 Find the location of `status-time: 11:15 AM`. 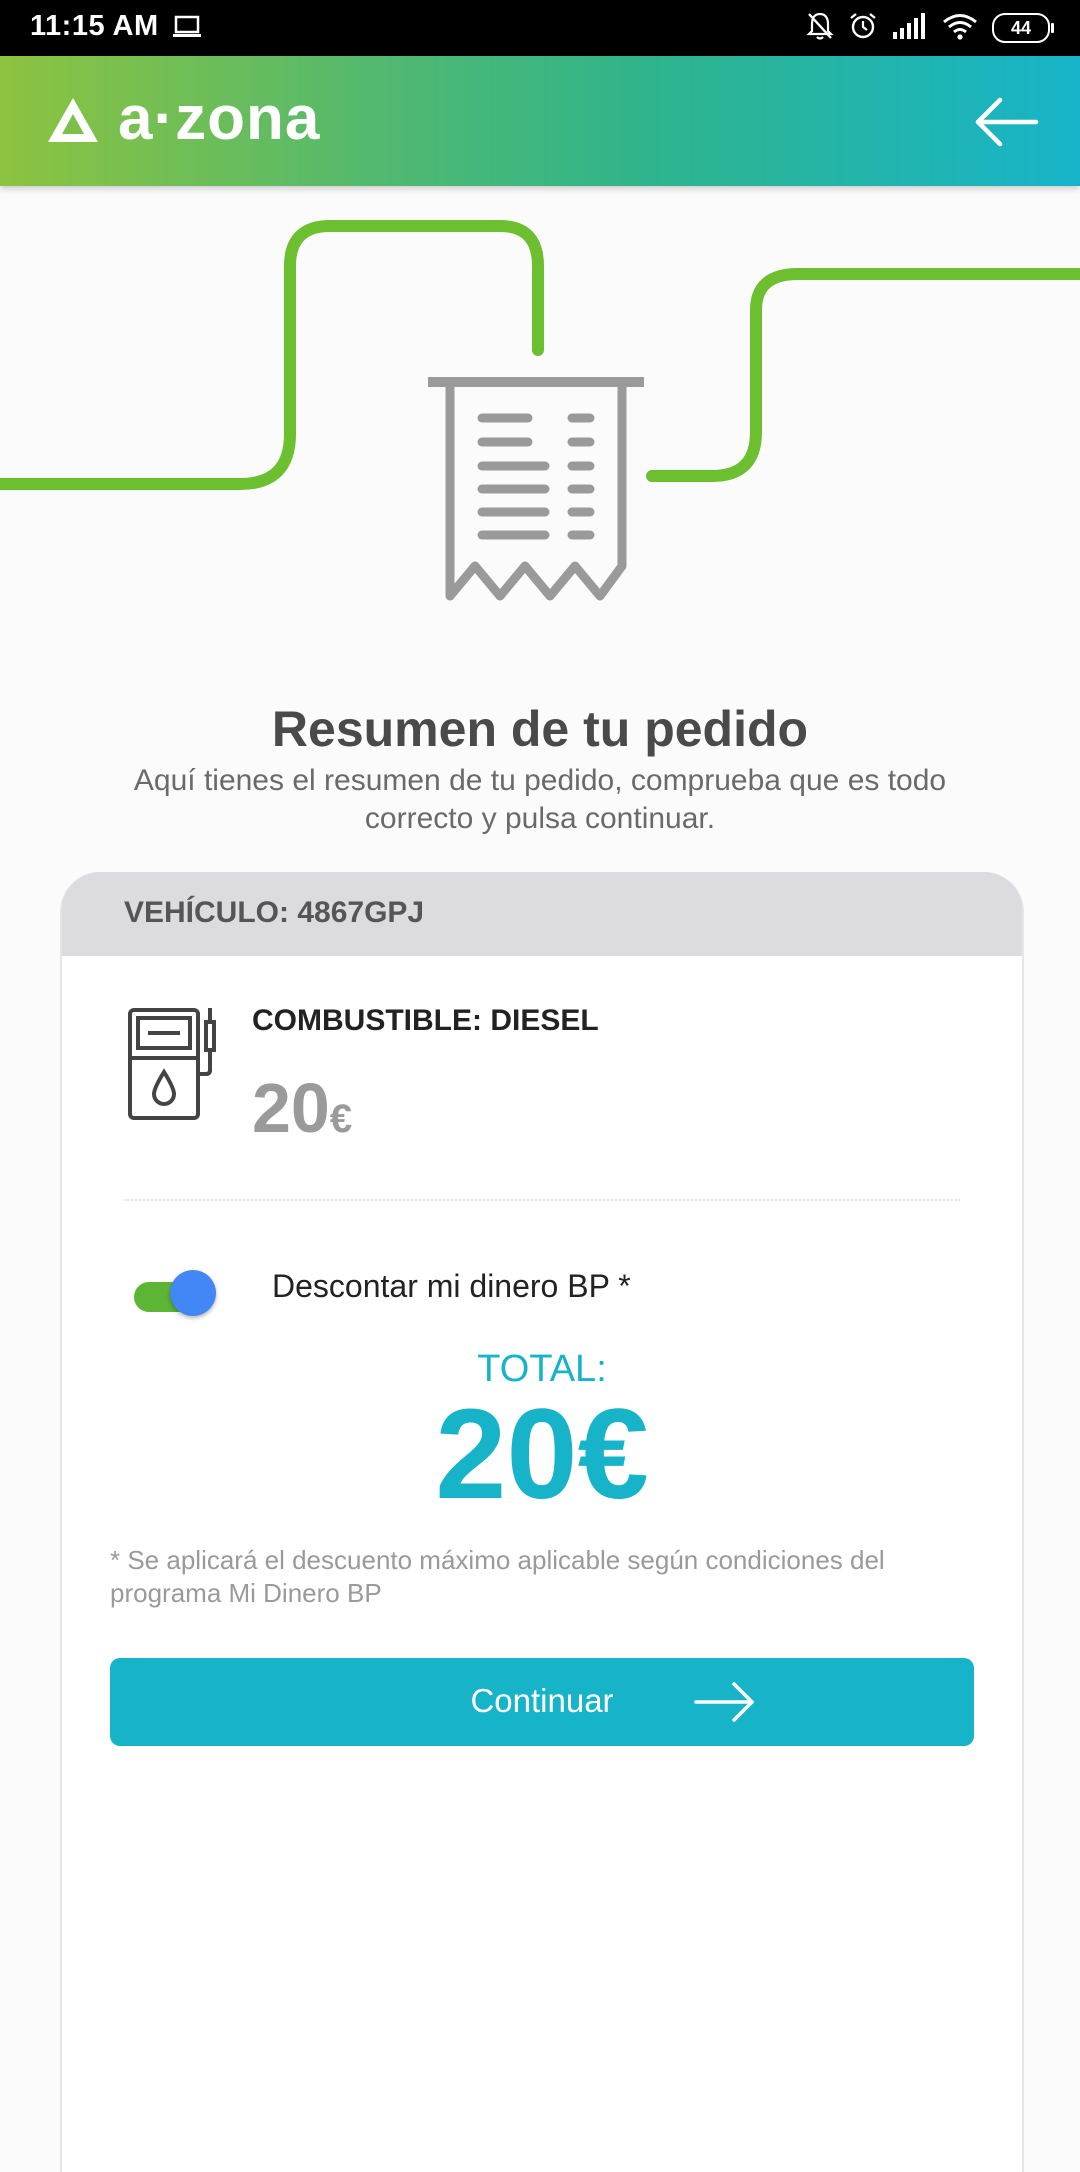

status-time: 11:15 AM is located at coordinates (94, 26).